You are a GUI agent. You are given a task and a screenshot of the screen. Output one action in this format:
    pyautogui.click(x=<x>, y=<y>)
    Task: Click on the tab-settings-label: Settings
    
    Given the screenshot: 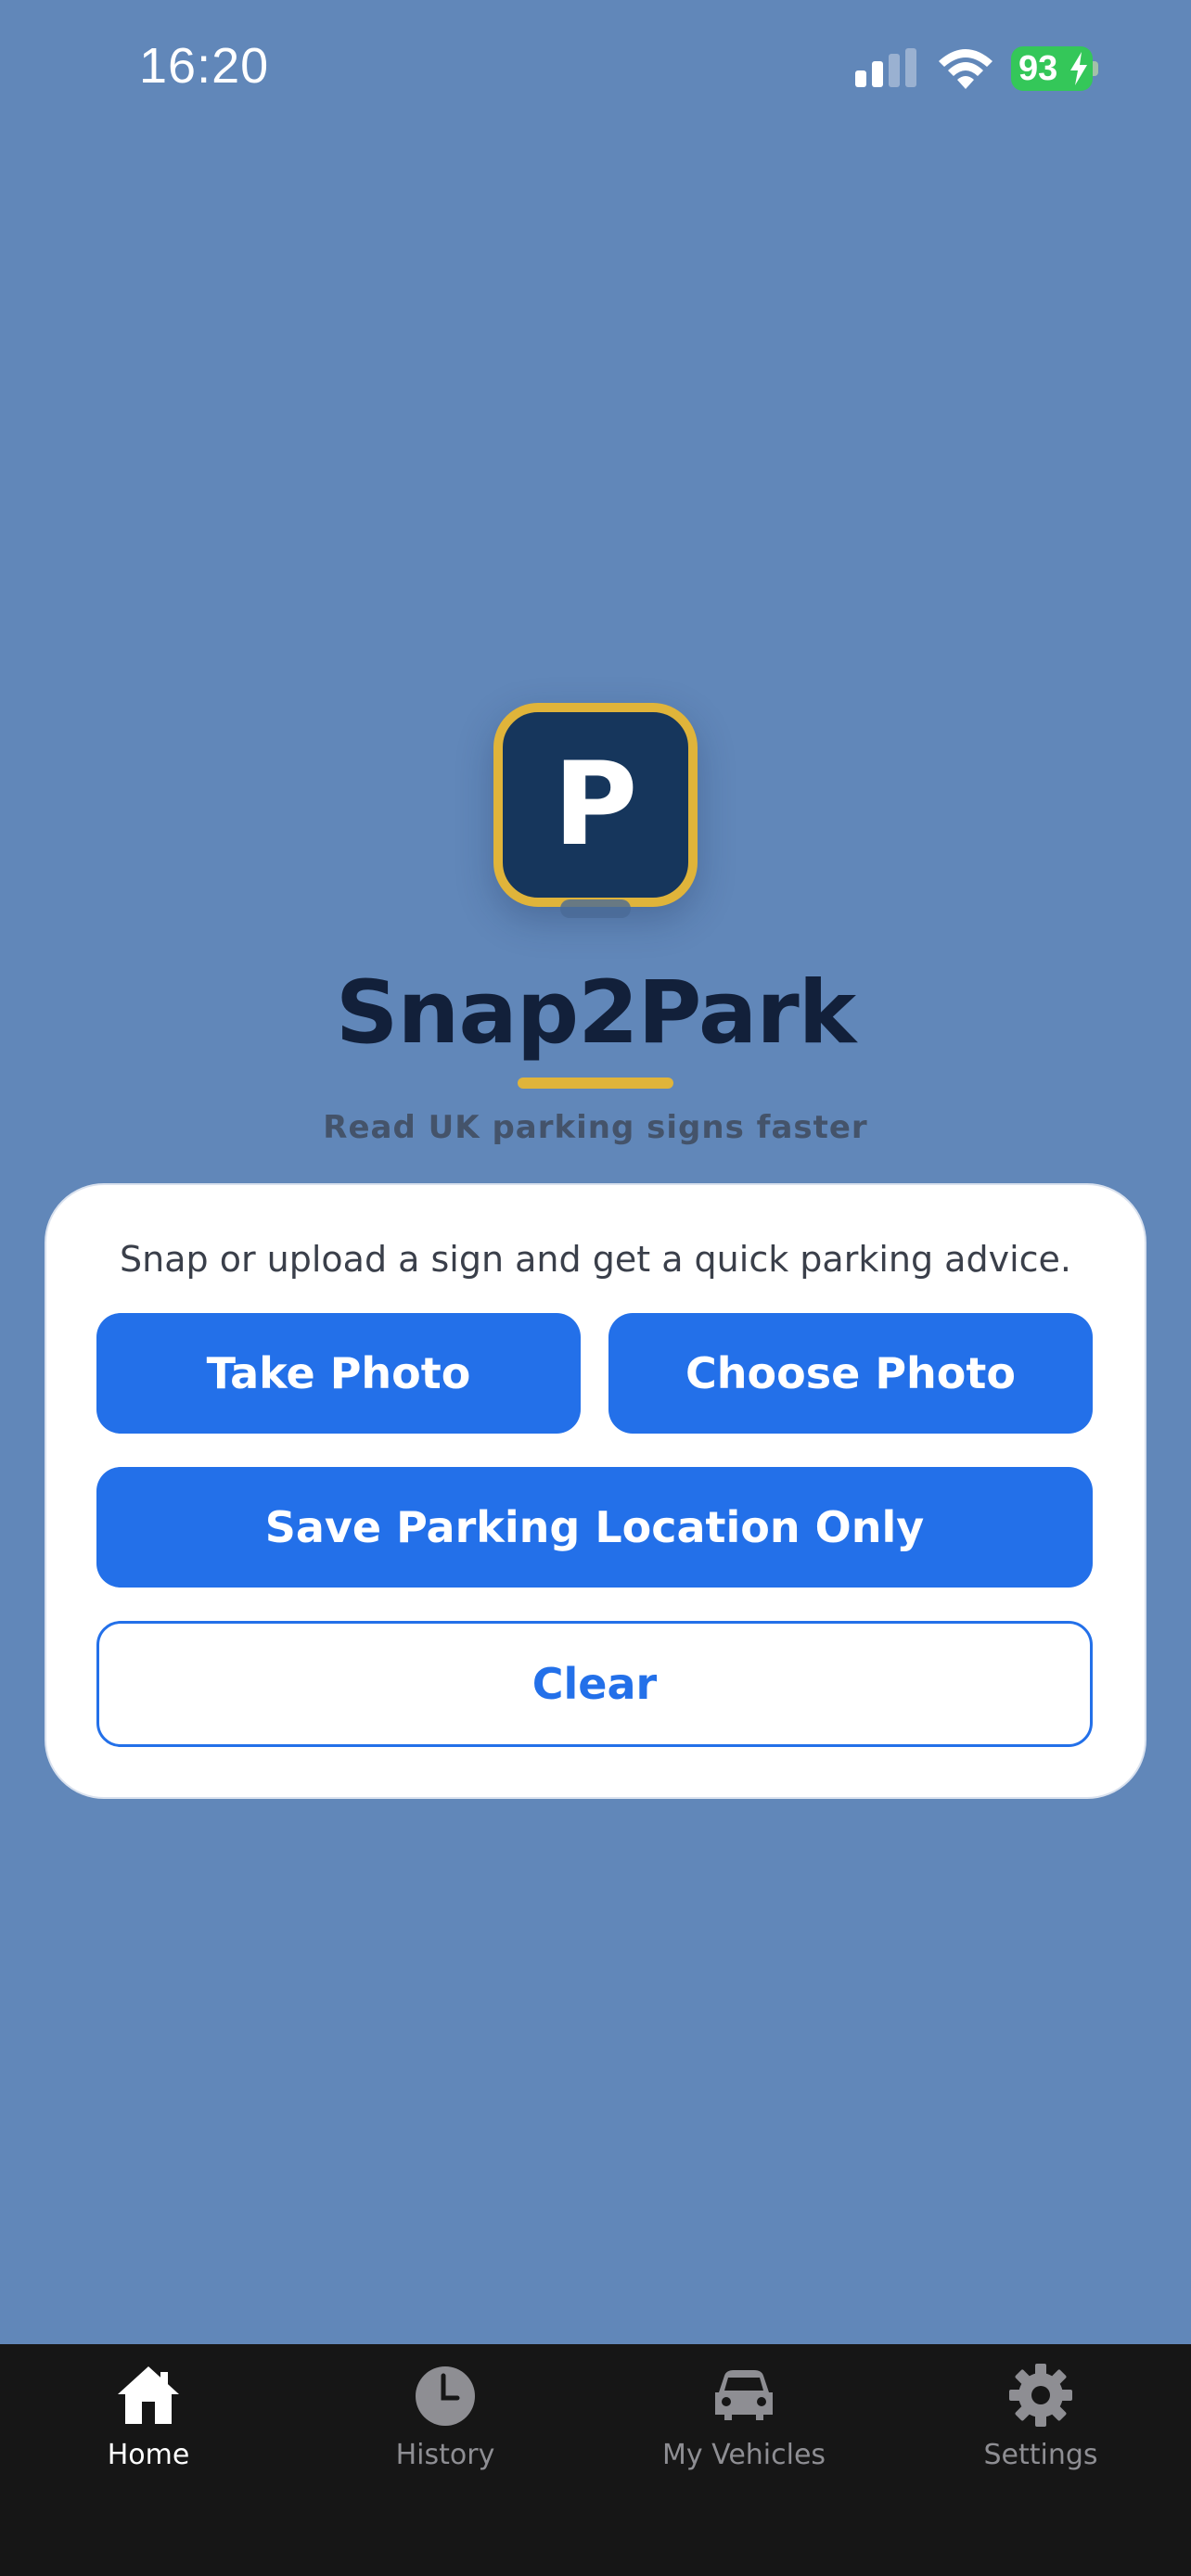 What is the action you would take?
    pyautogui.click(x=1040, y=2455)
    